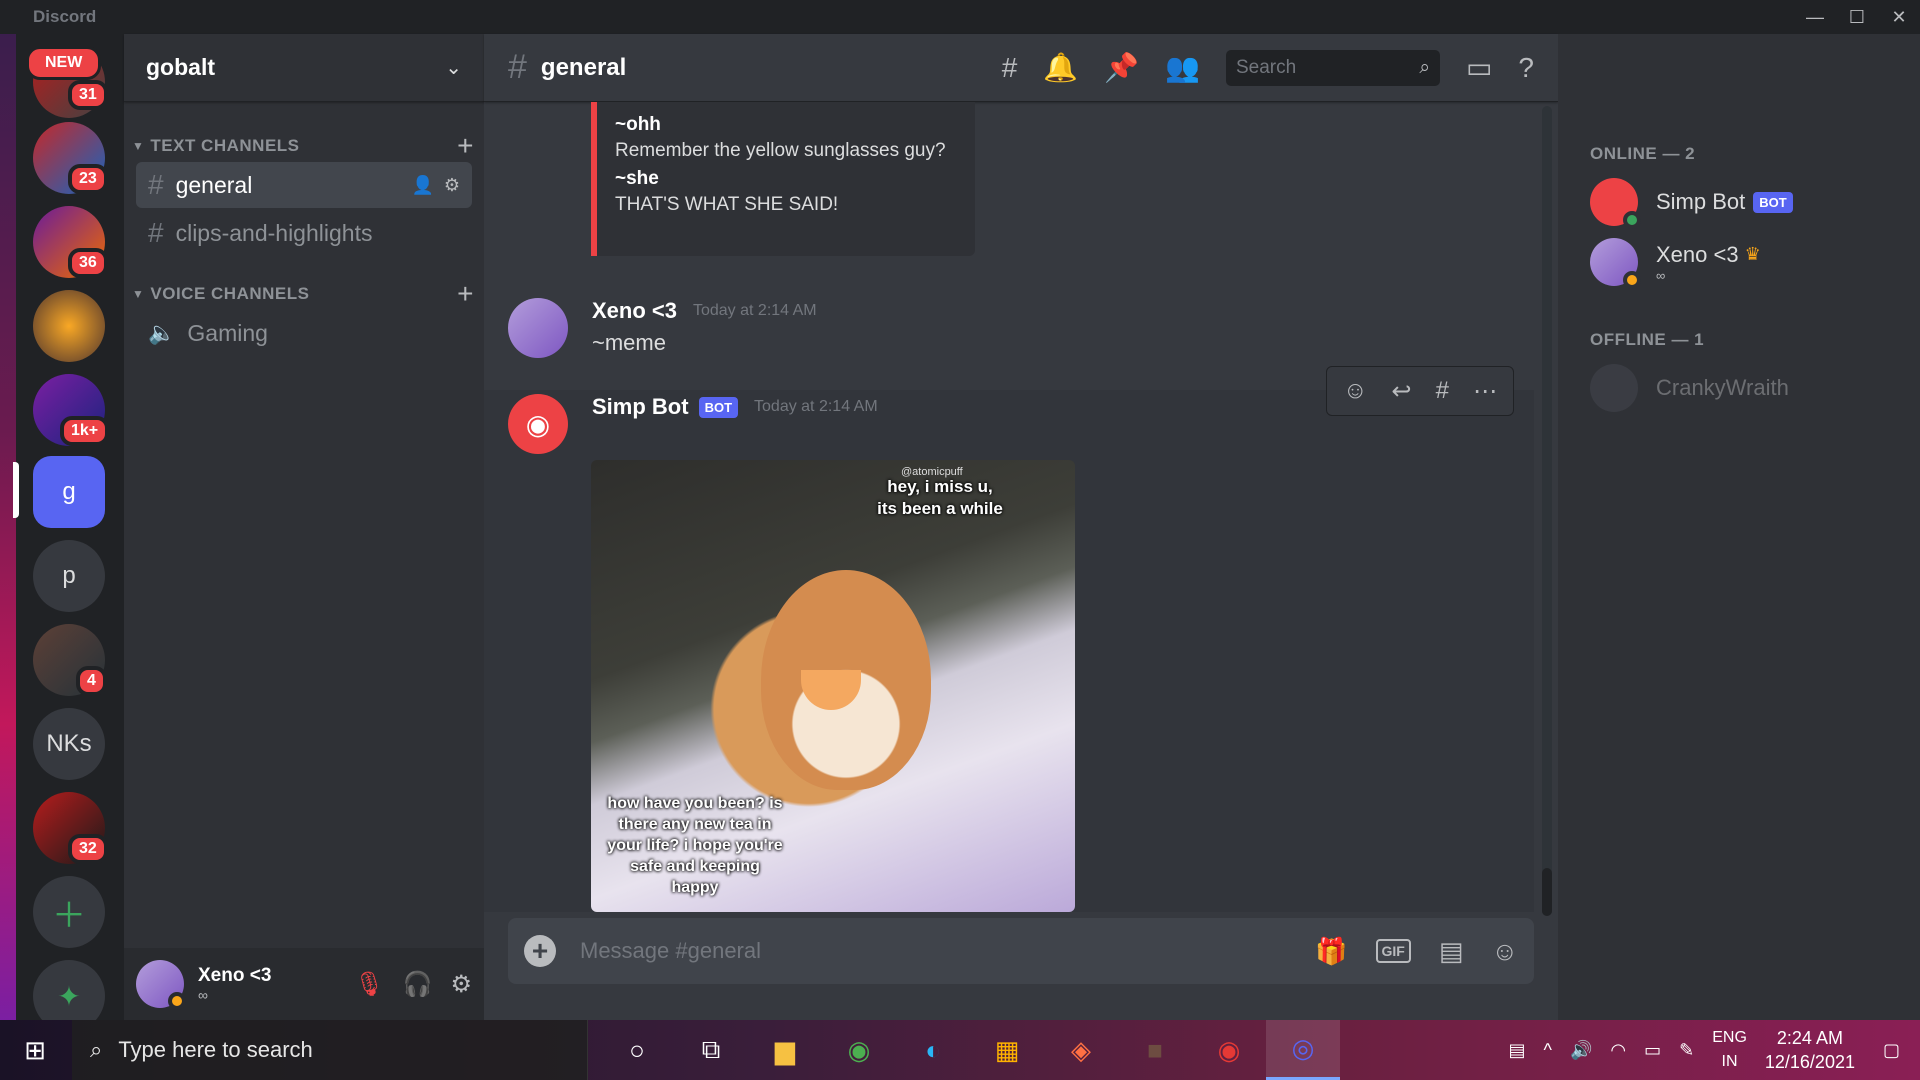 The image size is (1920, 1080). I want to click on language-indicator: ENG IN, so click(1729, 1050).